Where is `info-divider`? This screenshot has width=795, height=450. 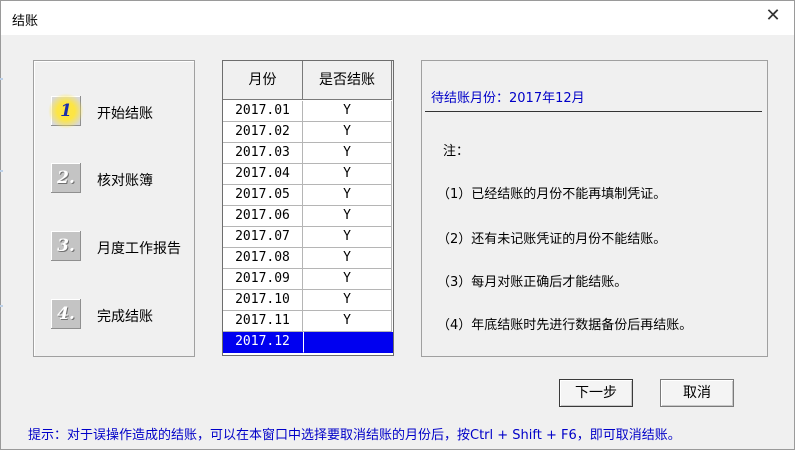
info-divider is located at coordinates (593, 111).